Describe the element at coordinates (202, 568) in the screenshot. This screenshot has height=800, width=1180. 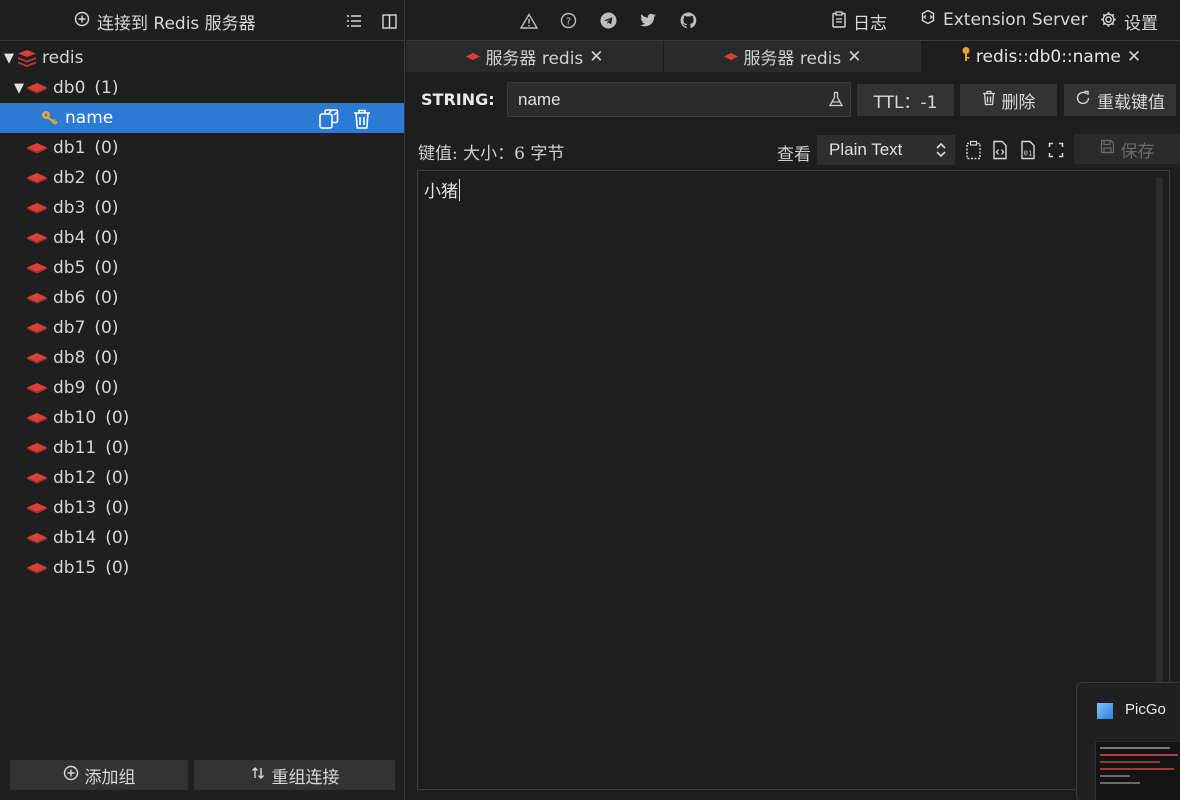
I see `tree-db-db15: db15 (0)` at that location.